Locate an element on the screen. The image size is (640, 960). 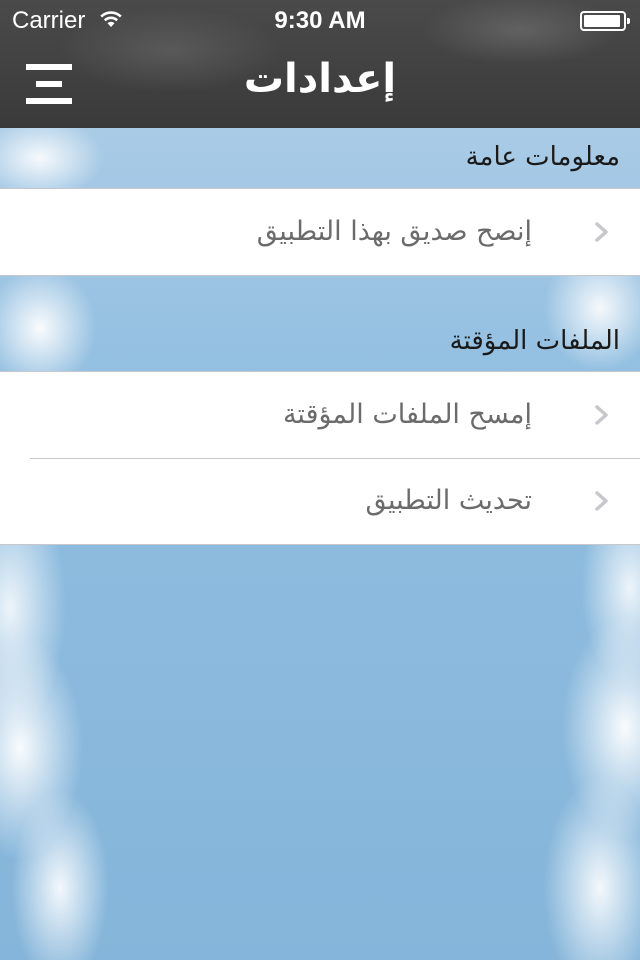
top-bar: Carrier 9:30 AM إعدادات is located at coordinates (320, 64).